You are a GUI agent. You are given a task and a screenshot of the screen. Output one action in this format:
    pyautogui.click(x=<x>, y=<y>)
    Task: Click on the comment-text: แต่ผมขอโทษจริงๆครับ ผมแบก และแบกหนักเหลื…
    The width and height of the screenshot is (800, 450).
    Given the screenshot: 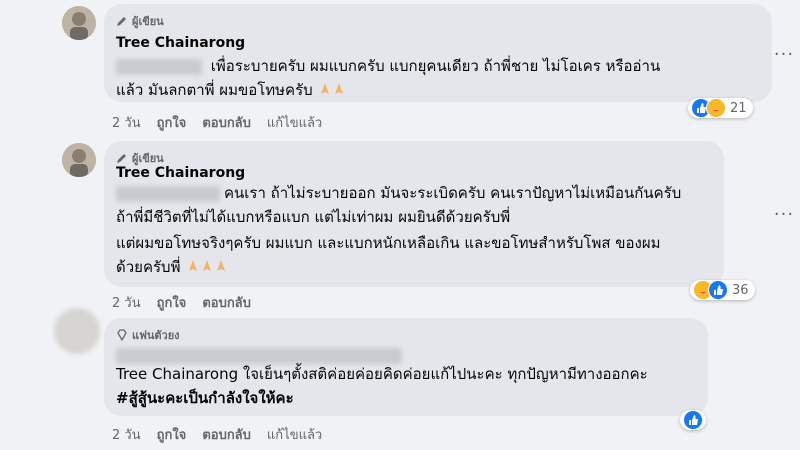 What is the action you would take?
    pyautogui.click(x=388, y=243)
    